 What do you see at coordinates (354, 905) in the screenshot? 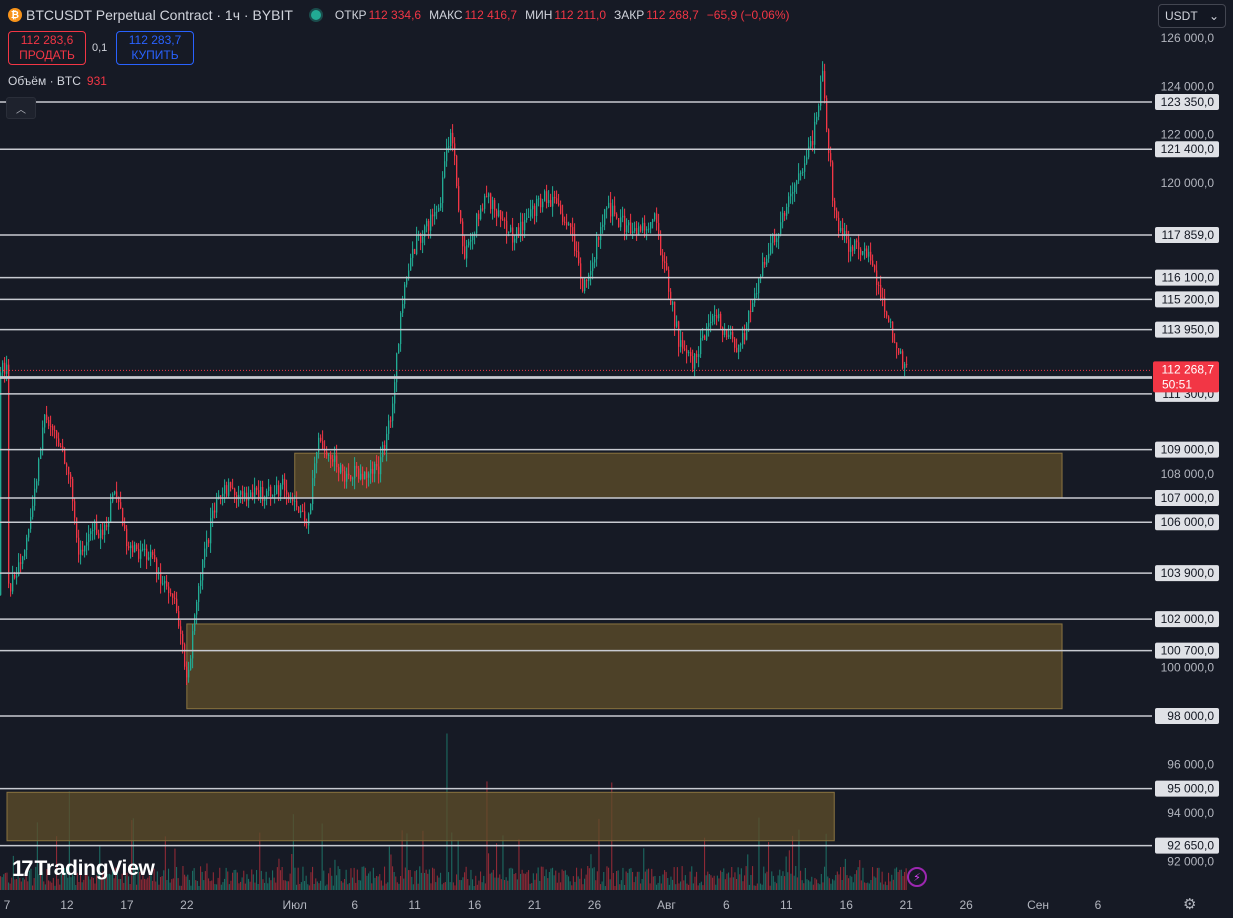
I see `x-tick-label: 6` at bounding box center [354, 905].